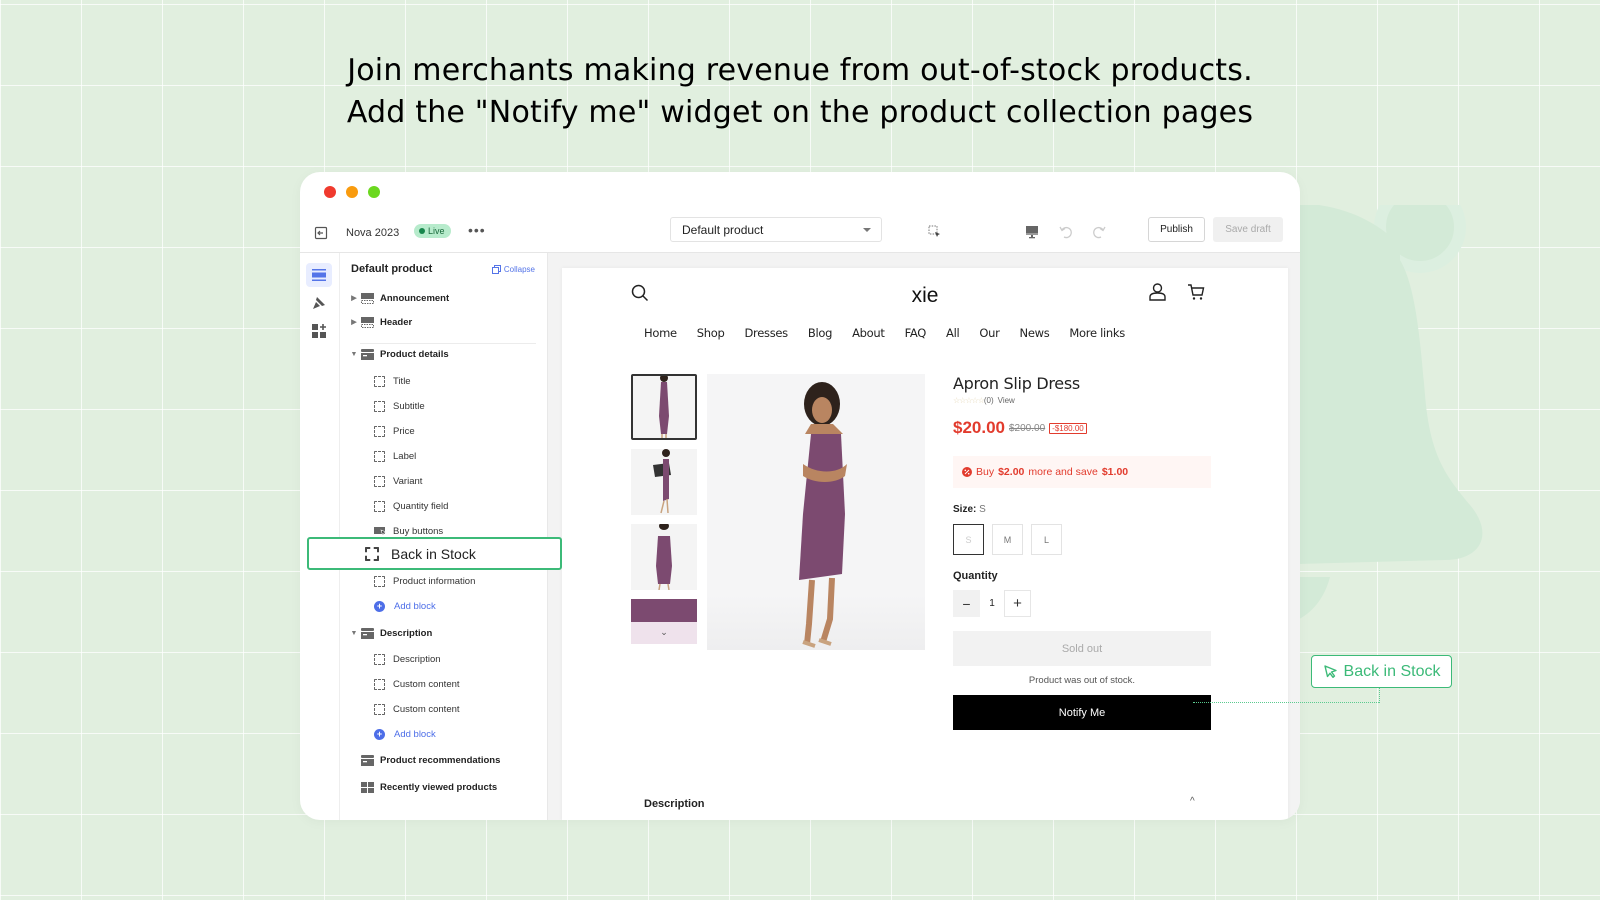 The width and height of the screenshot is (1600, 900). Describe the element at coordinates (399, 406) in the screenshot. I see `block-subtitle: Subtitle` at that location.